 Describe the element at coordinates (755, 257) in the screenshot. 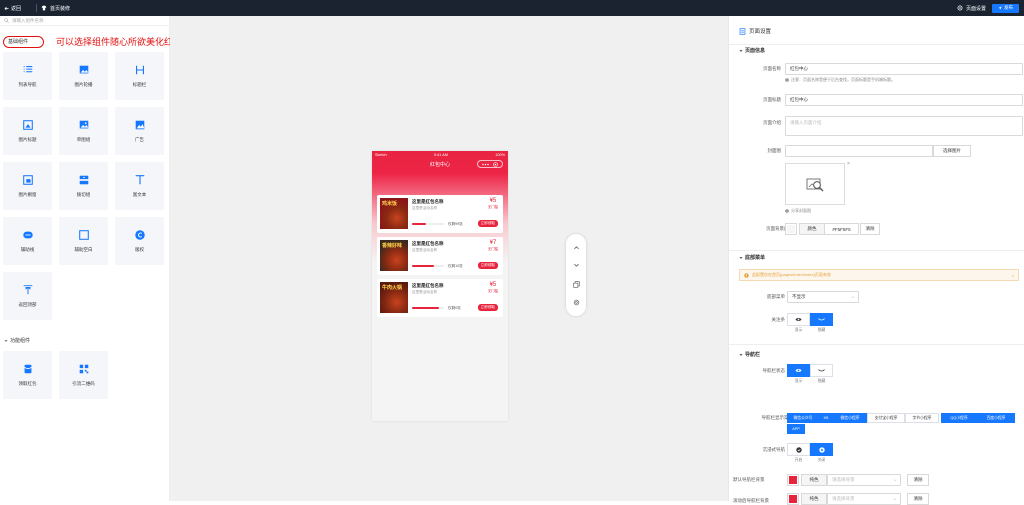

I see `bottom-menu-title: 底部菜单` at that location.